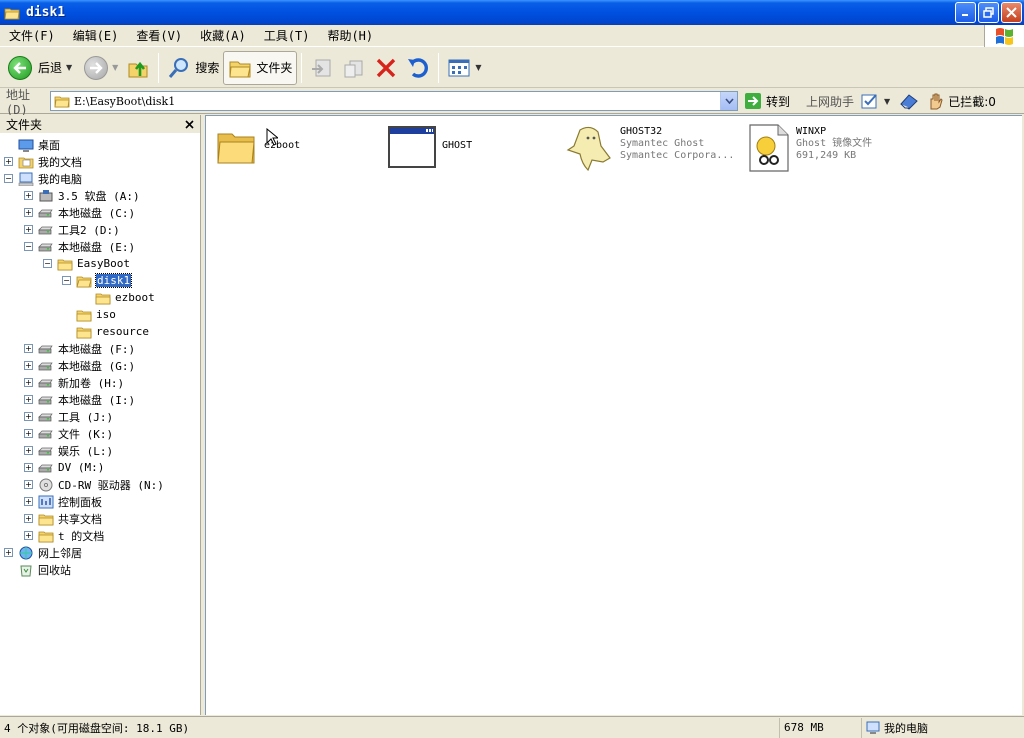 This screenshot has width=1024, height=738. Describe the element at coordinates (418, 68) in the screenshot. I see `undo-button` at that location.